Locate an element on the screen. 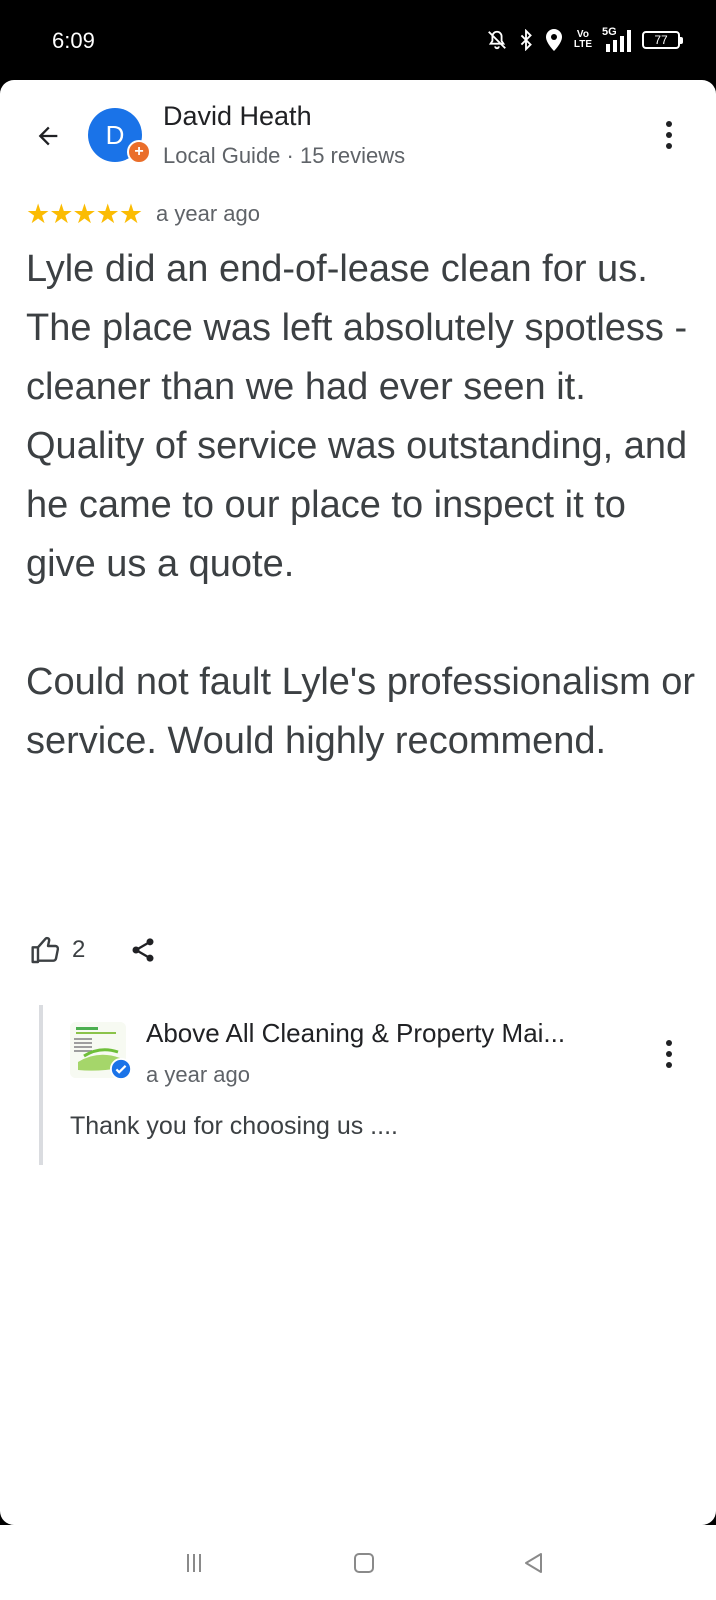 The image size is (716, 1600). share-button is located at coordinates (143, 950).